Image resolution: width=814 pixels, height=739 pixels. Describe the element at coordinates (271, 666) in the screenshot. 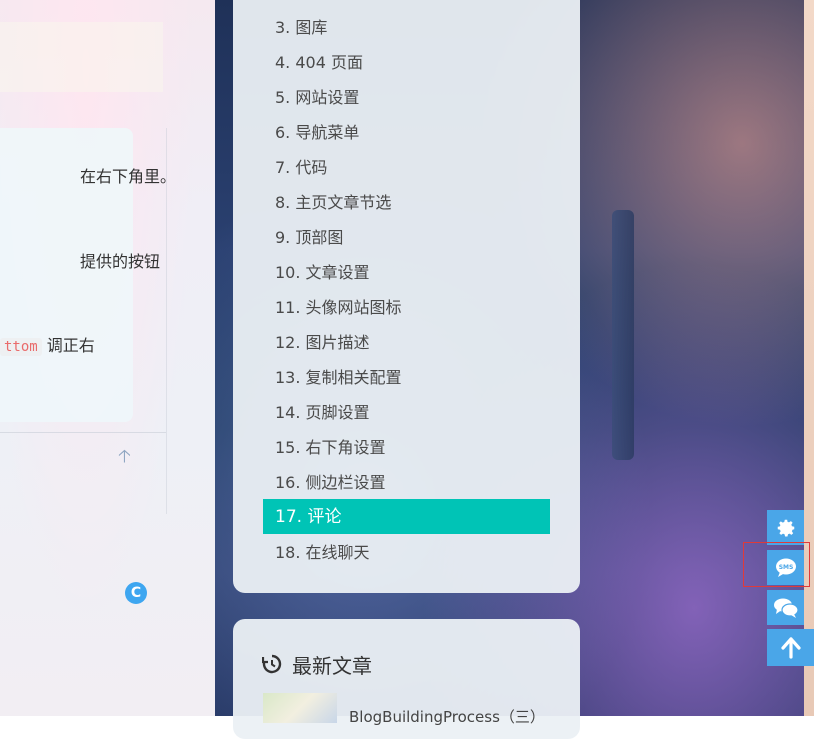

I see `history-icon` at that location.